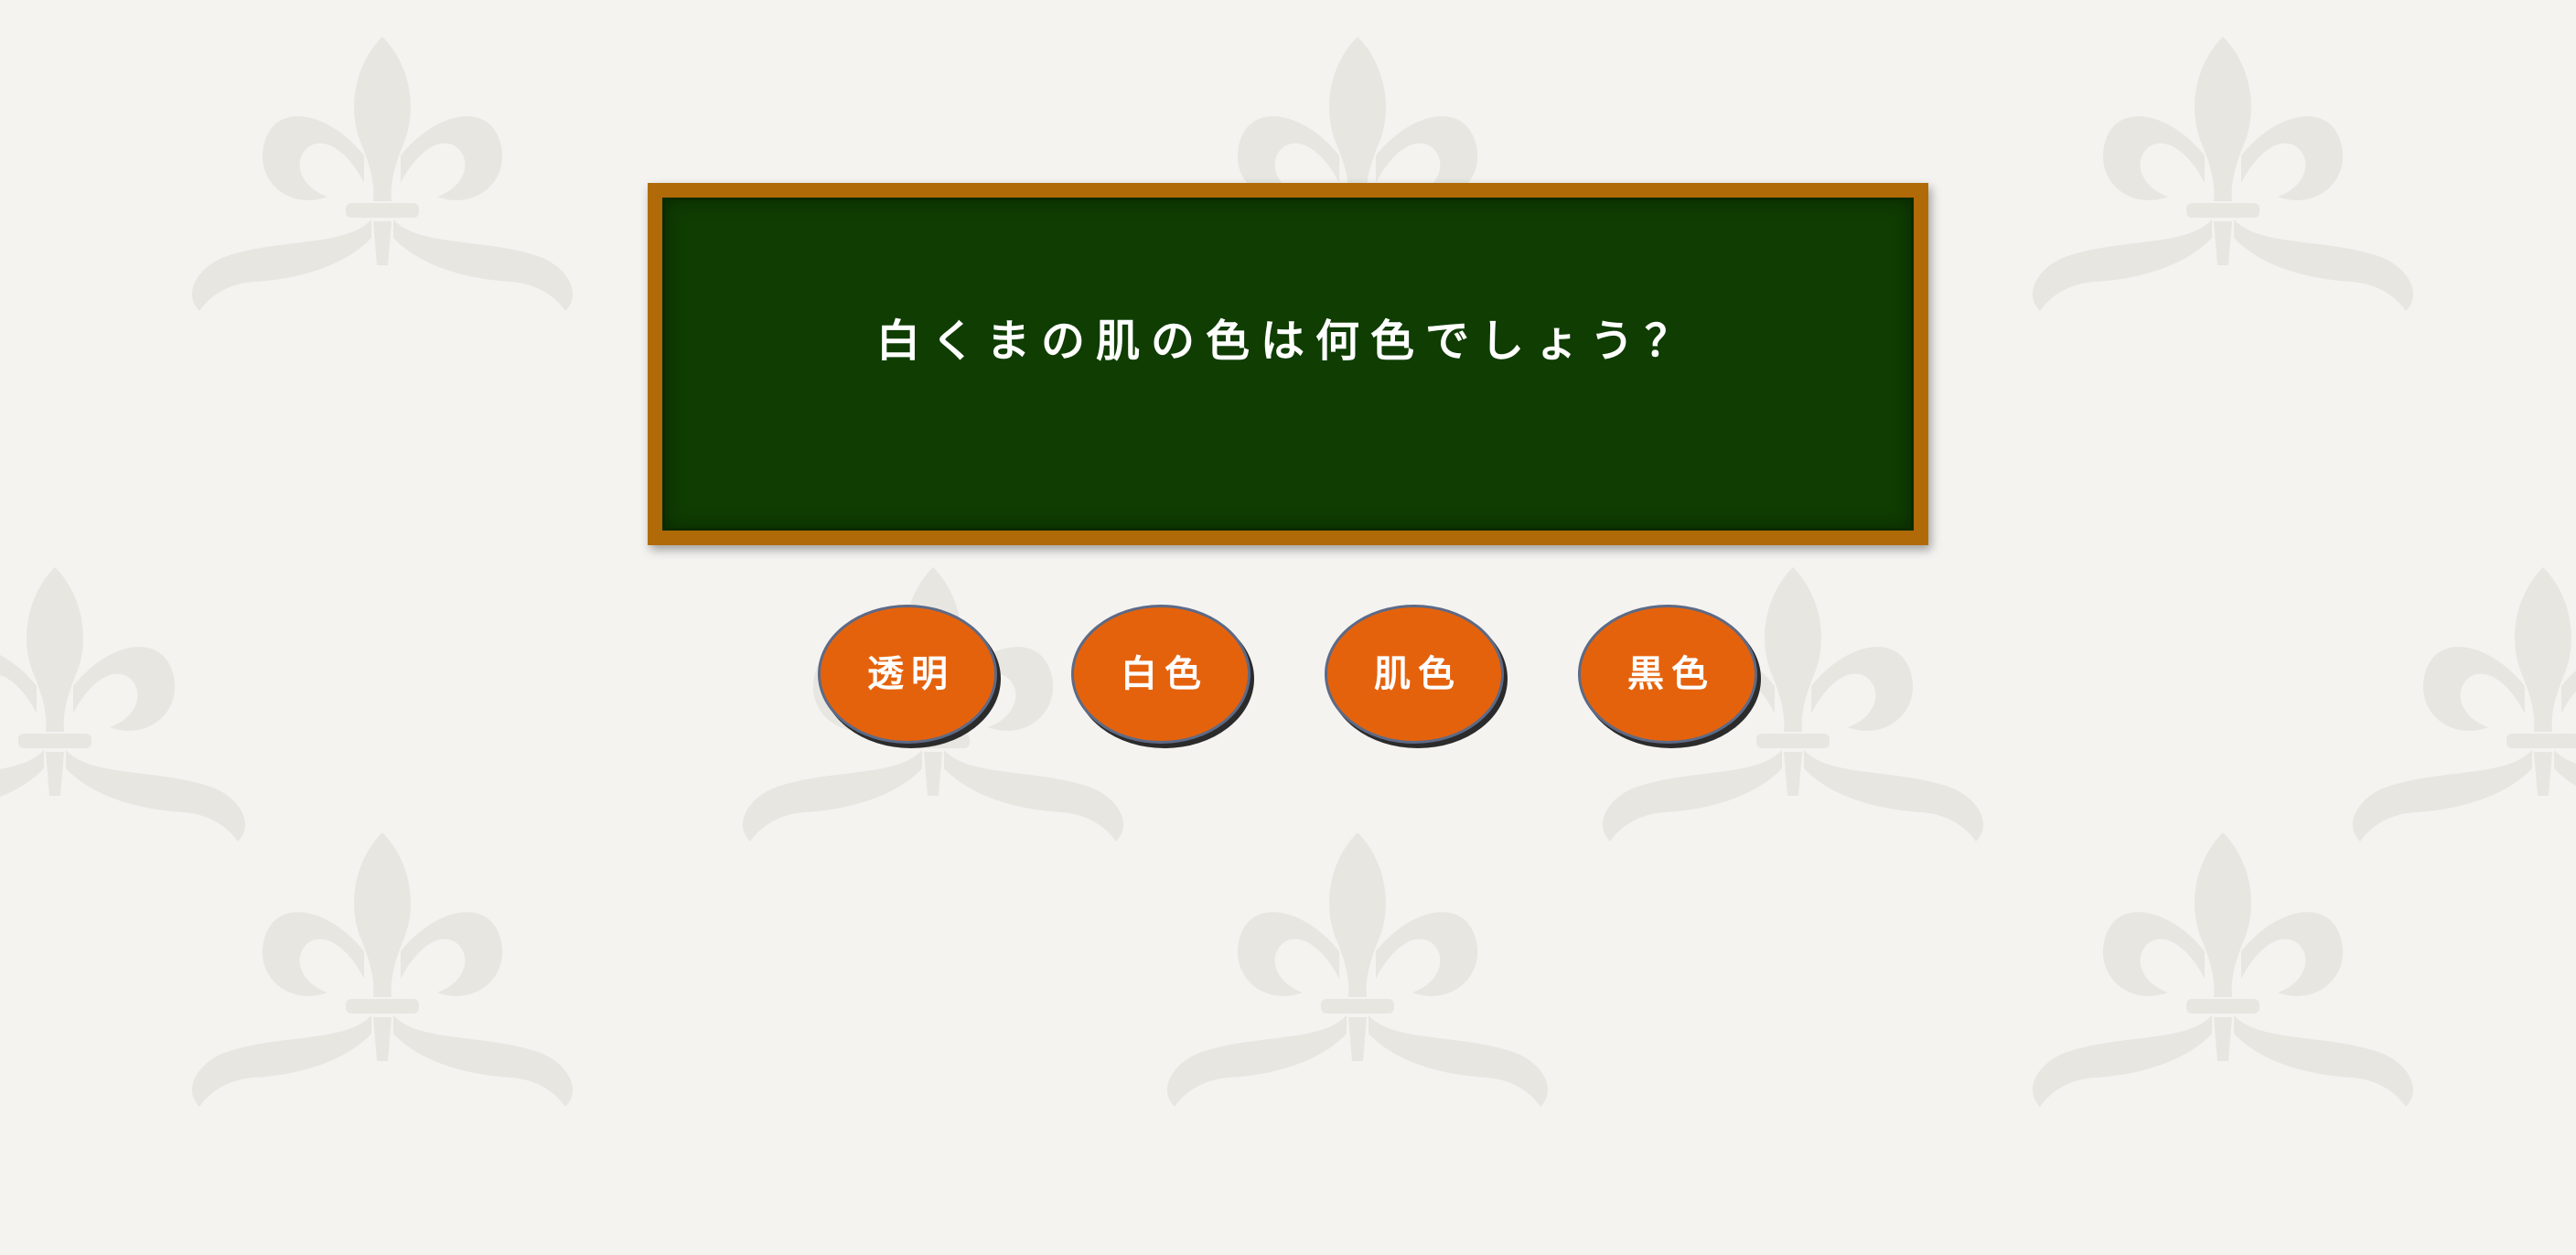  Describe the element at coordinates (907, 674) in the screenshot. I see `answer-button-1: 透明` at that location.